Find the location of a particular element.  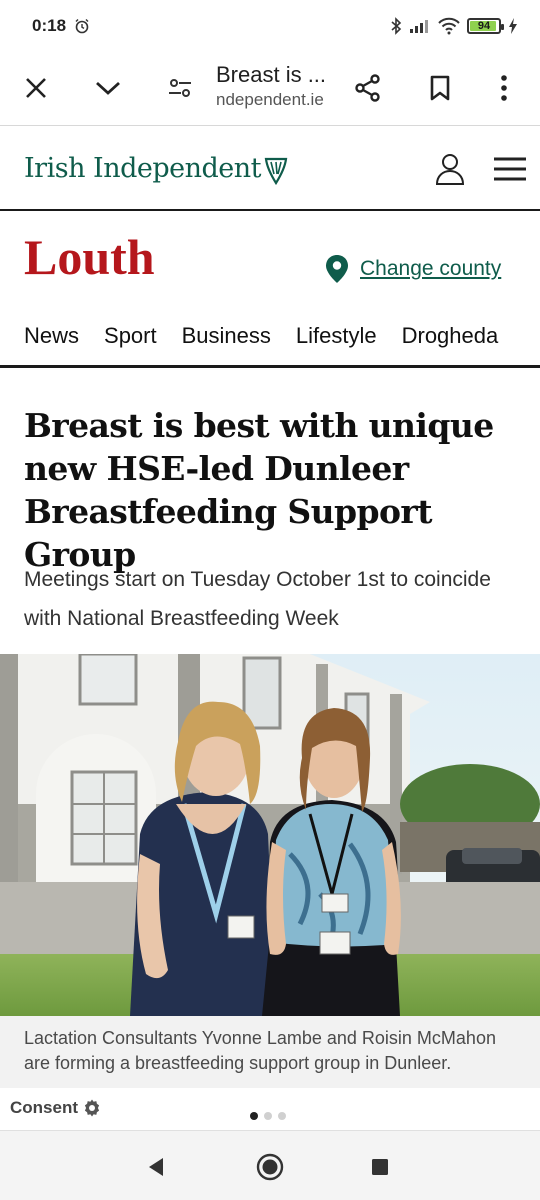

page-settings-button is located at coordinates (180, 88).